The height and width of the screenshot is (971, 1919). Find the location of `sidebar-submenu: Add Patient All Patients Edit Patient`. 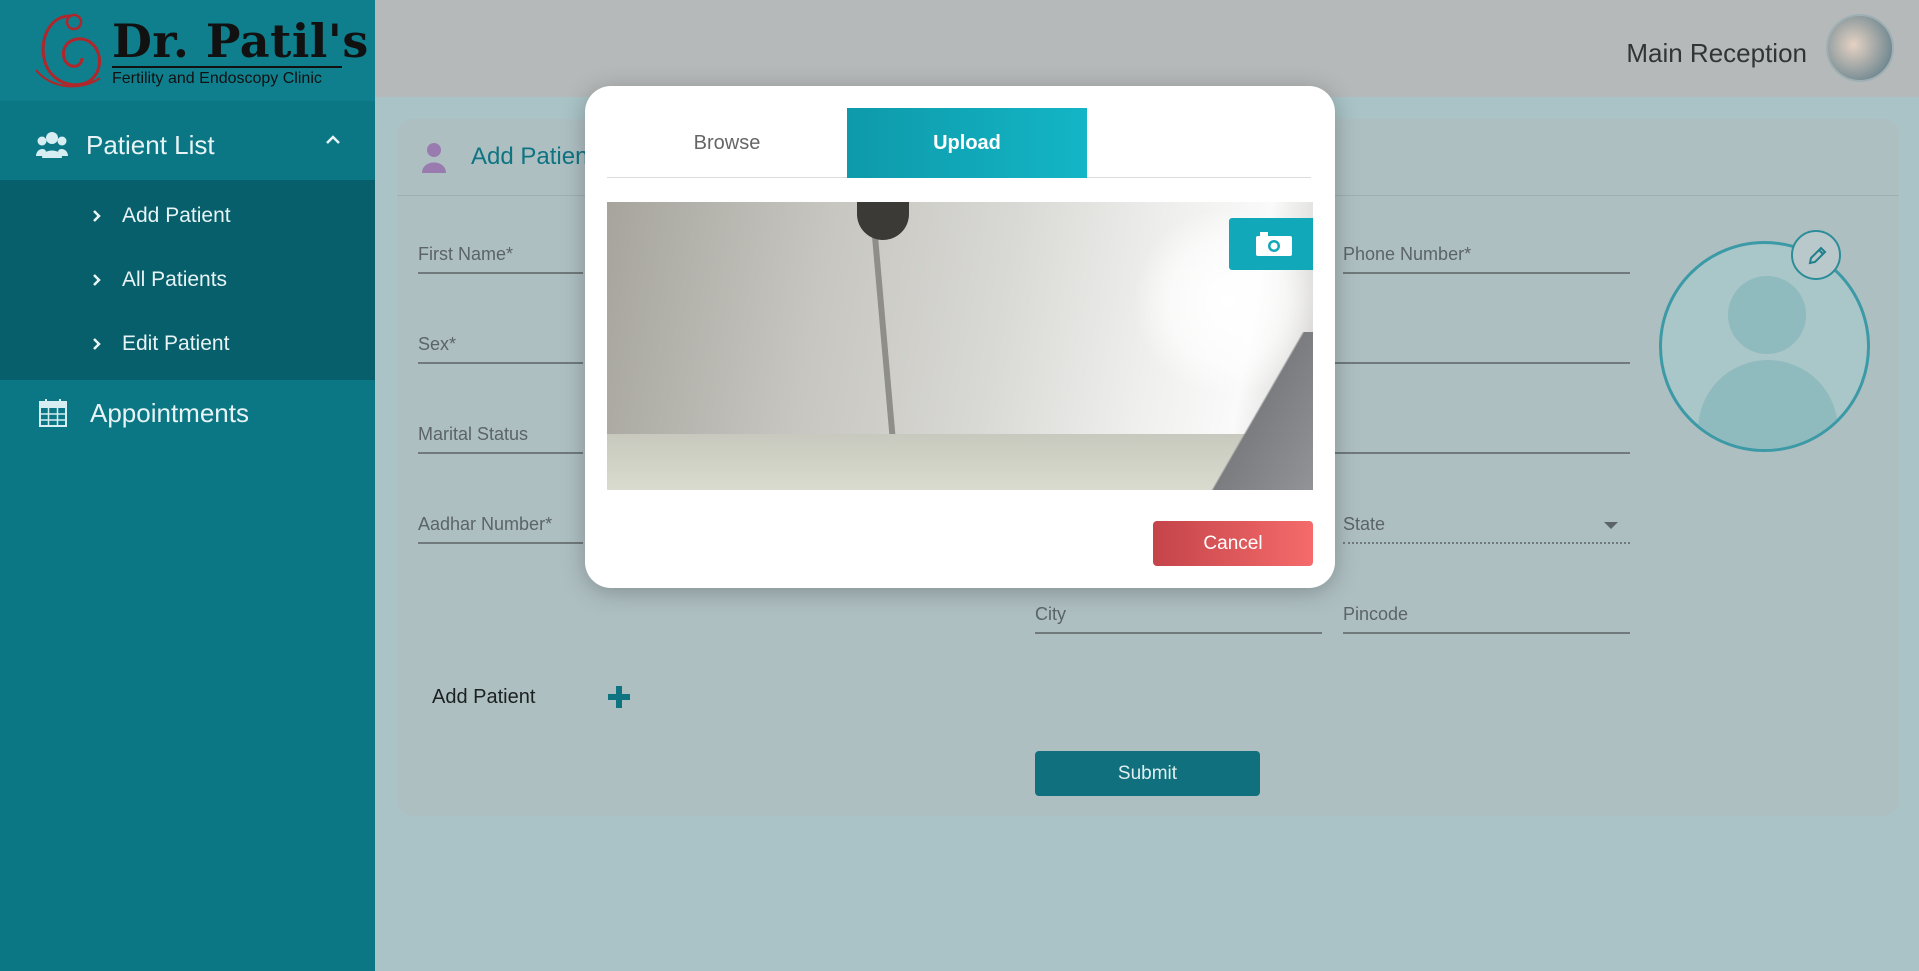

sidebar-submenu: Add Patient All Patients Edit Patient is located at coordinates (187, 280).